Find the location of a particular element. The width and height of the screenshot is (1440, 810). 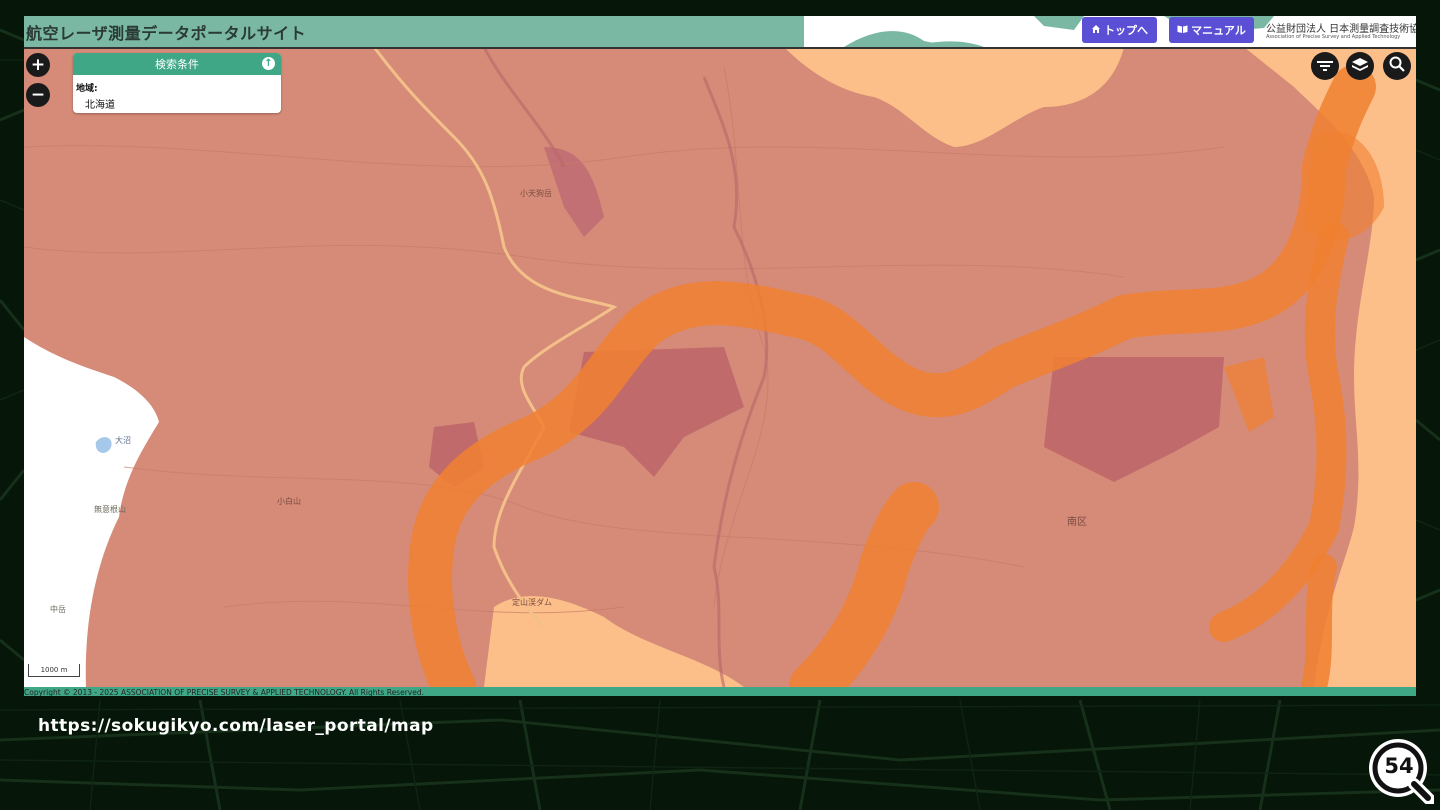

layers-button is located at coordinates (1360, 66).